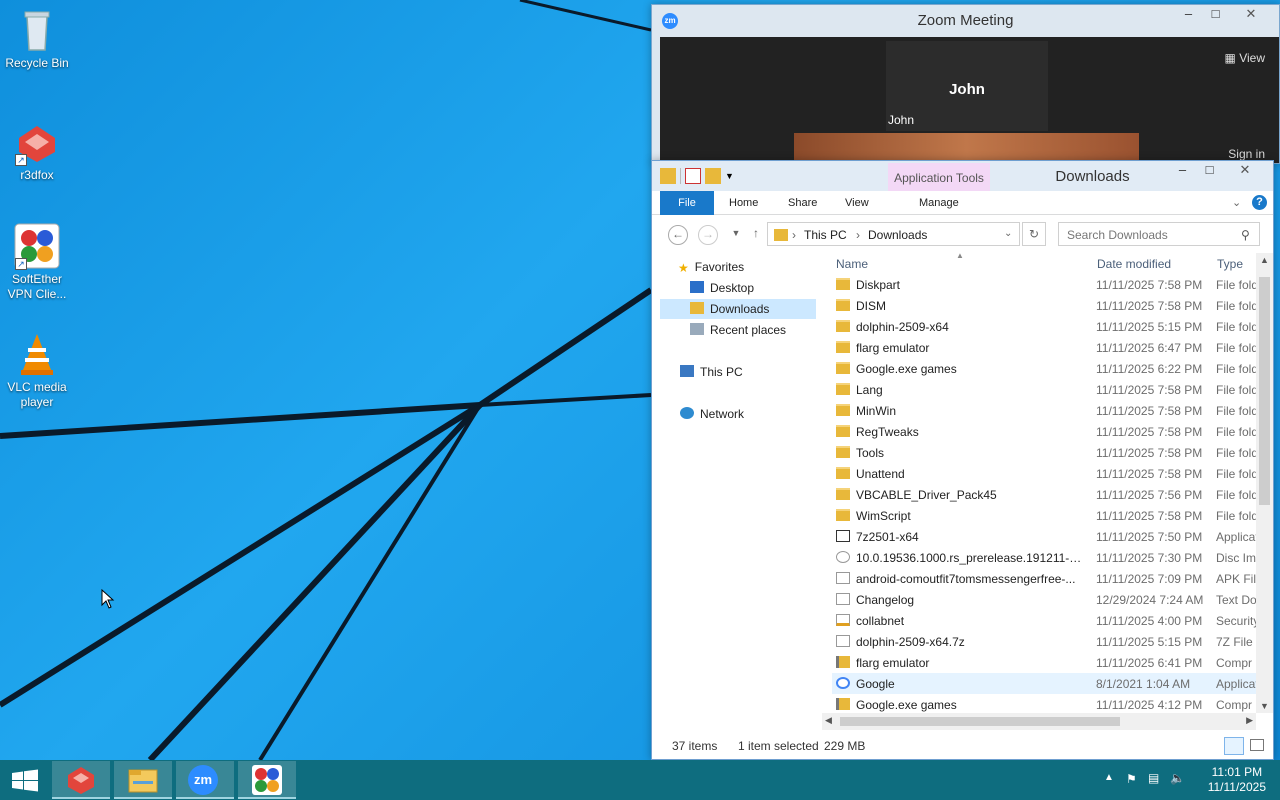 This screenshot has width=1280, height=800. Describe the element at coordinates (719, 267) in the screenshot. I see `nav-label: Favorites` at that location.